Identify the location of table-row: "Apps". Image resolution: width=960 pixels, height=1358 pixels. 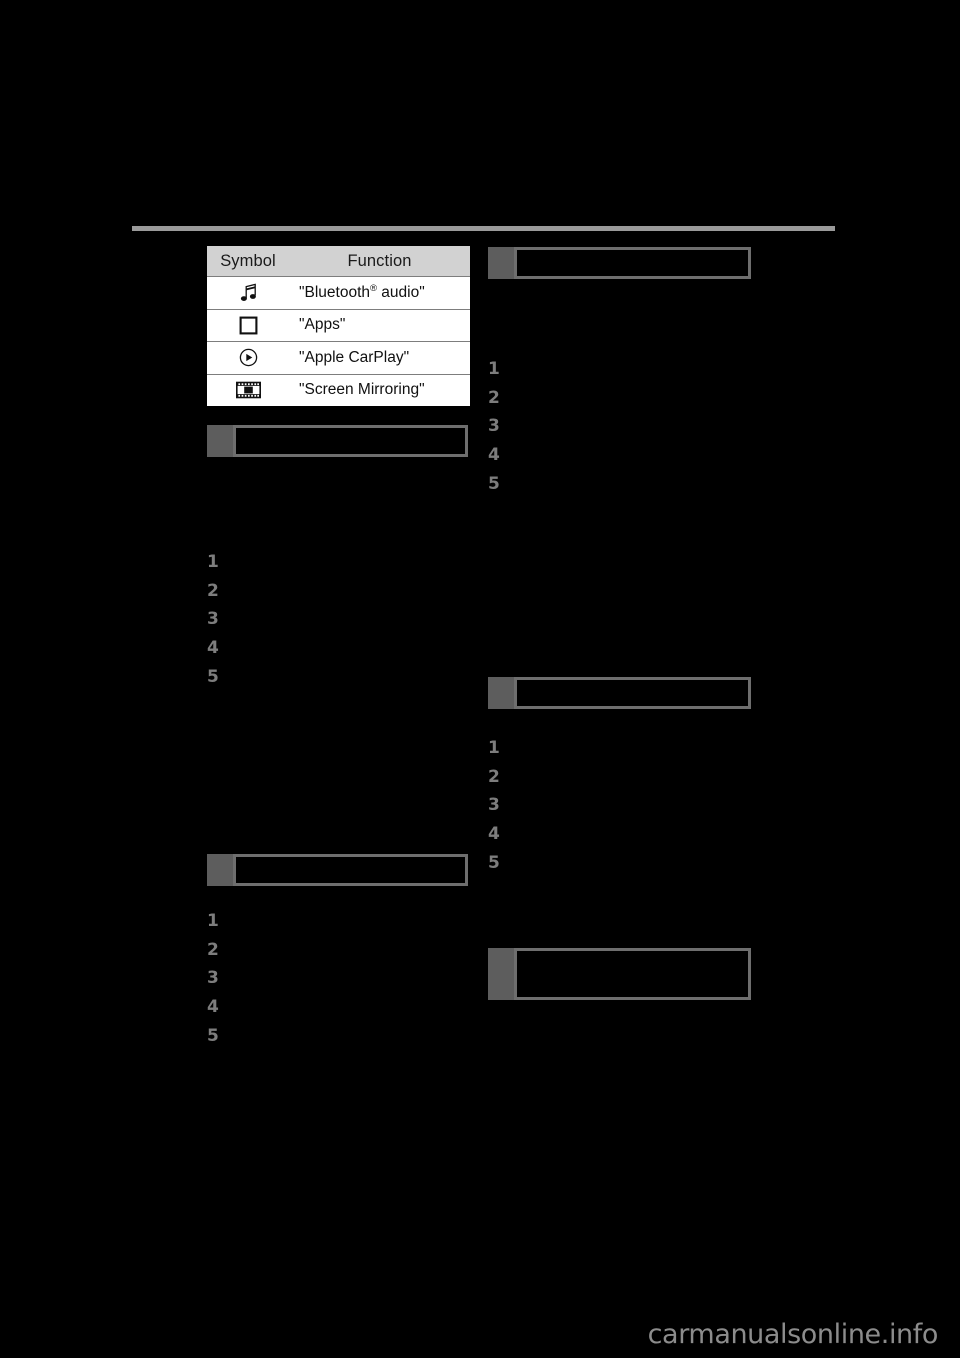
(338, 325).